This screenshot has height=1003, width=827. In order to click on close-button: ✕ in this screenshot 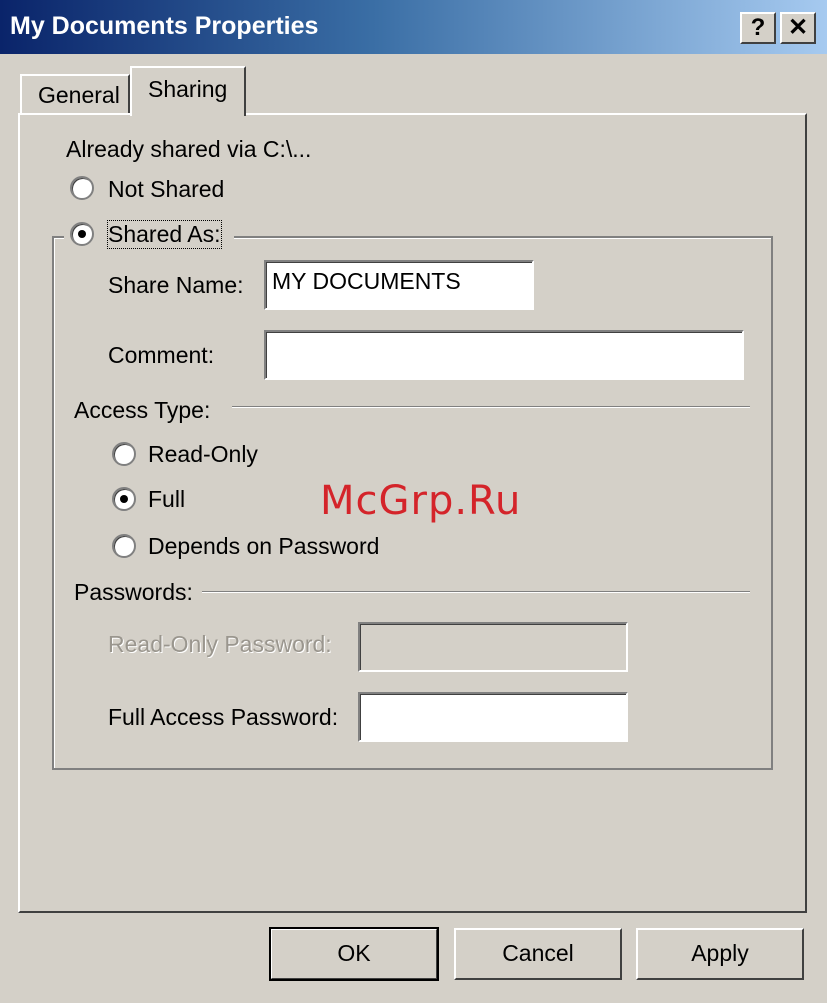, I will do `click(798, 28)`.